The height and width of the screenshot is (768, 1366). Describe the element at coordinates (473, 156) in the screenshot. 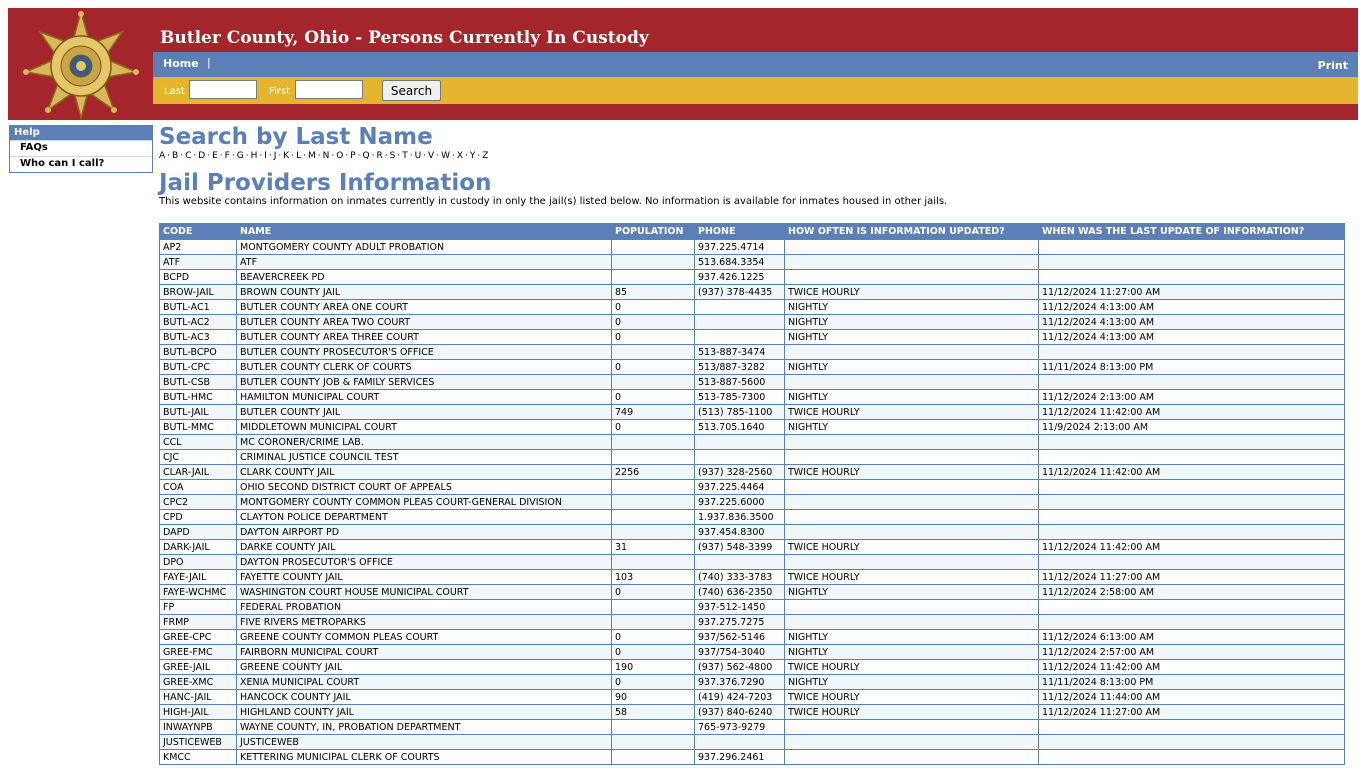

I see `letter-link-y: Y` at that location.